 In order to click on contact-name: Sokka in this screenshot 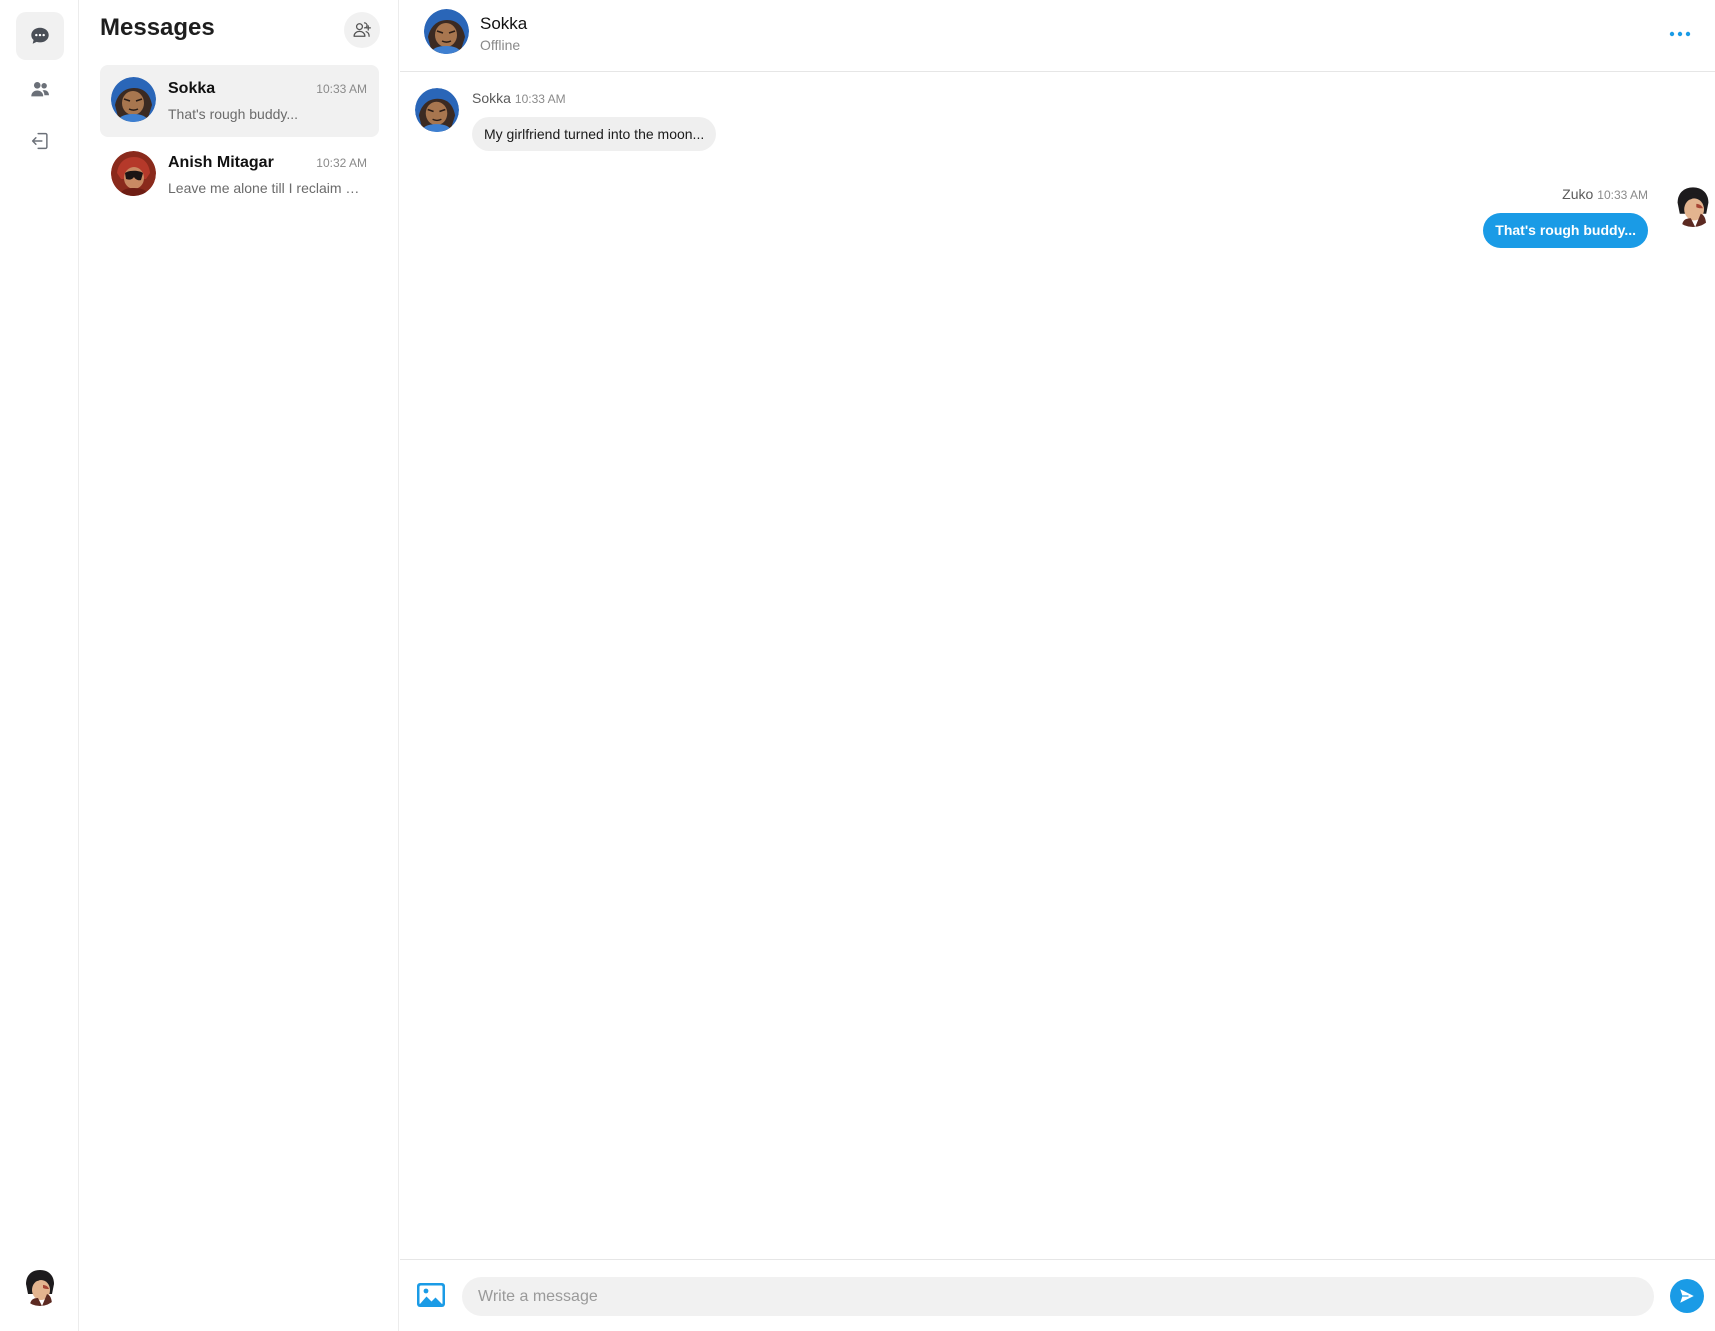, I will do `click(504, 23)`.